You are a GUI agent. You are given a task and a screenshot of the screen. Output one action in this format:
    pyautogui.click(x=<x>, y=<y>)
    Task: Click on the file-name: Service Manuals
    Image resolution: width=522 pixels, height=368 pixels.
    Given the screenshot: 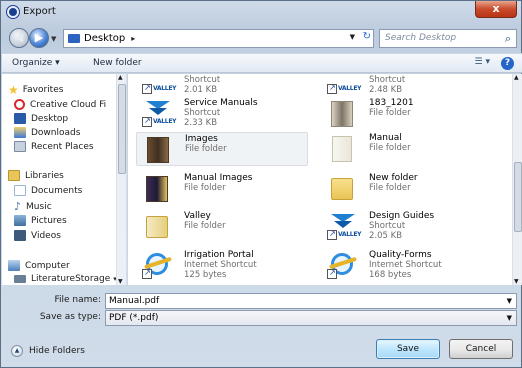 What is the action you would take?
    pyautogui.click(x=221, y=103)
    